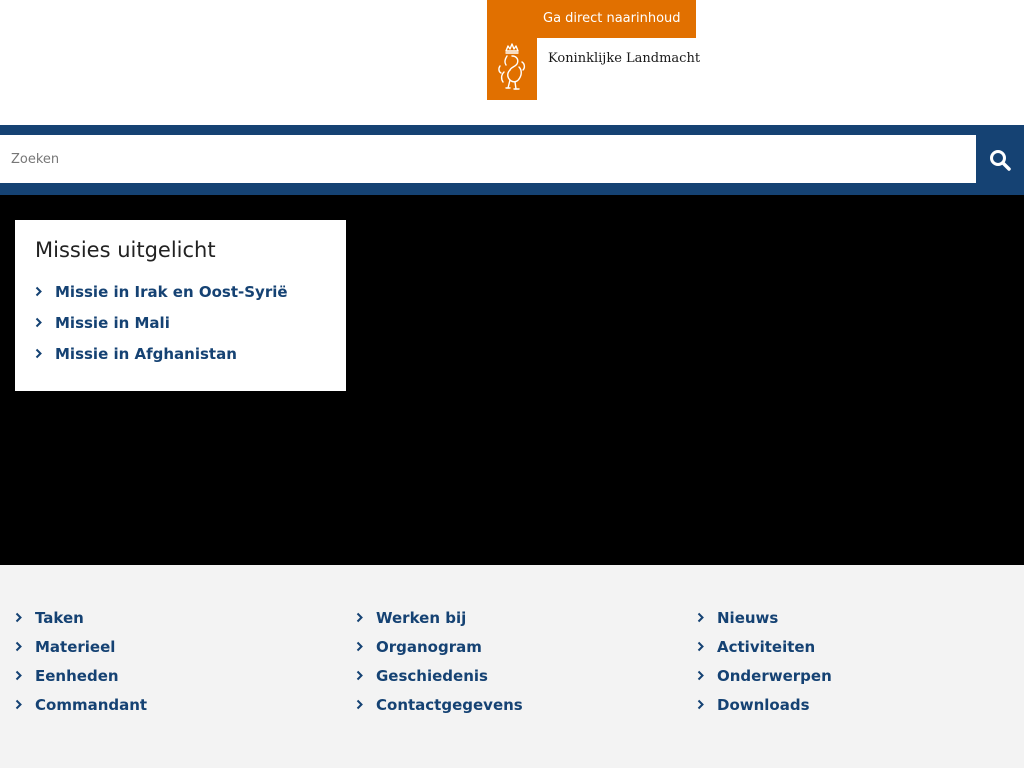  What do you see at coordinates (624, 58) in the screenshot?
I see `brand-name: Koninklijke Landmacht` at bounding box center [624, 58].